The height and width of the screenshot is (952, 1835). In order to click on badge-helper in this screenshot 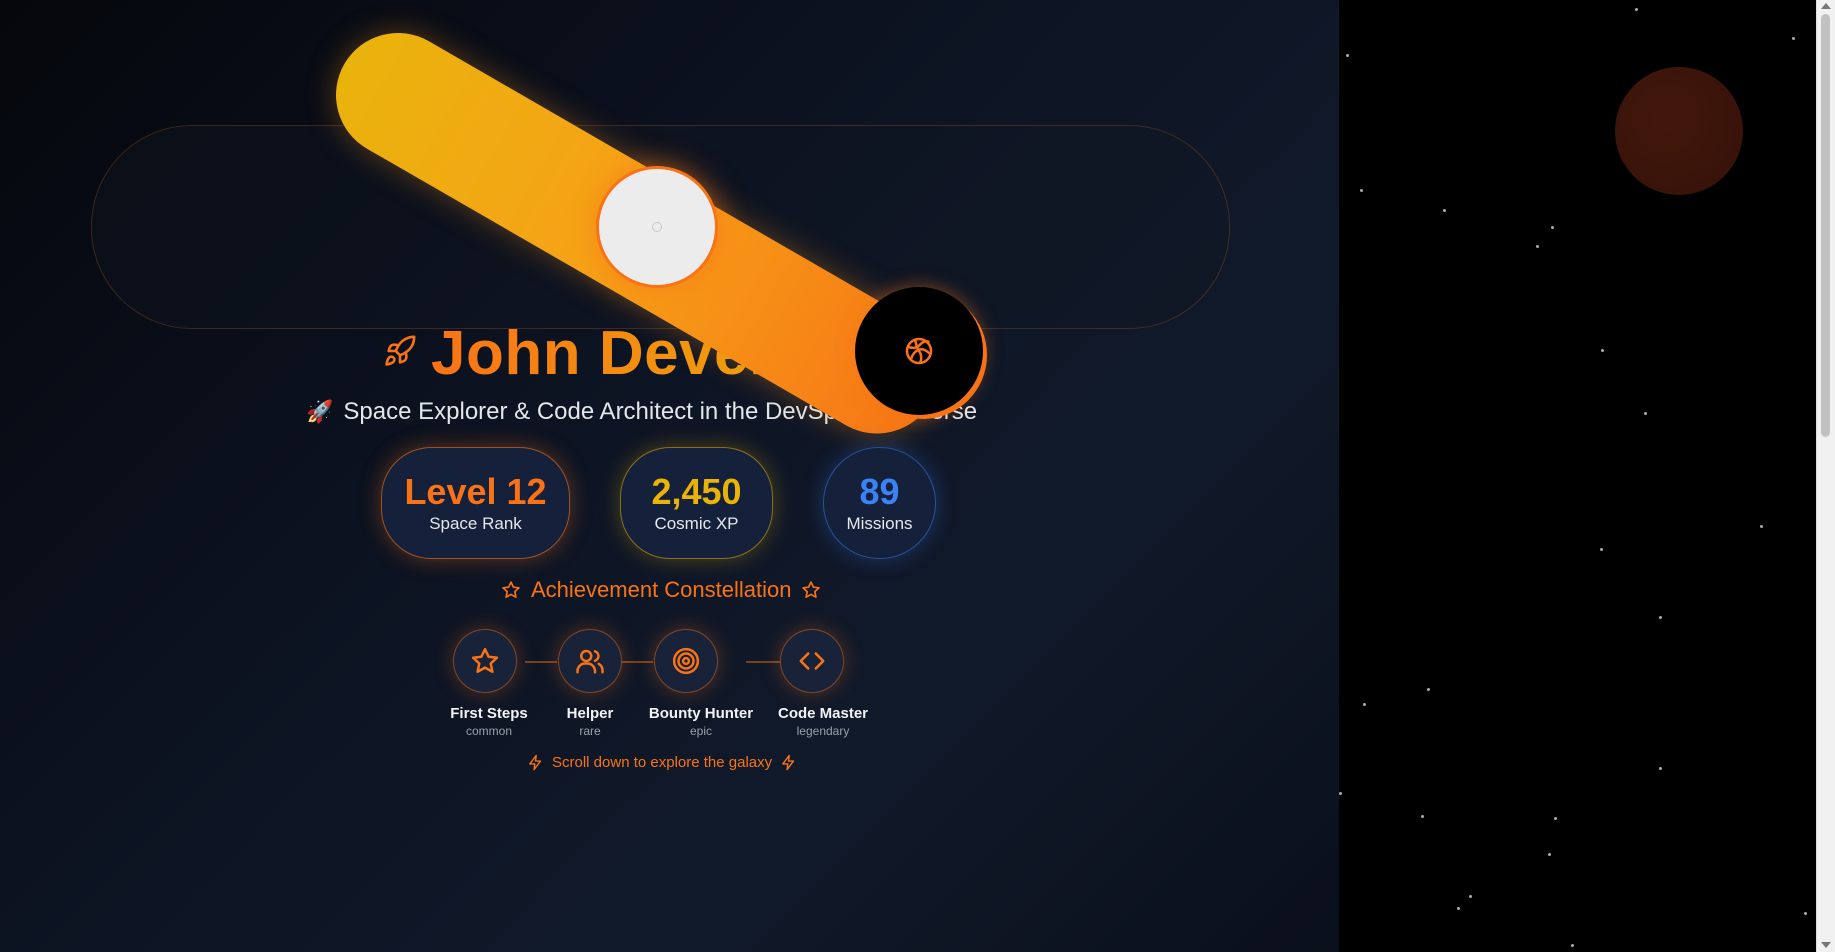, I will do `click(590, 661)`.